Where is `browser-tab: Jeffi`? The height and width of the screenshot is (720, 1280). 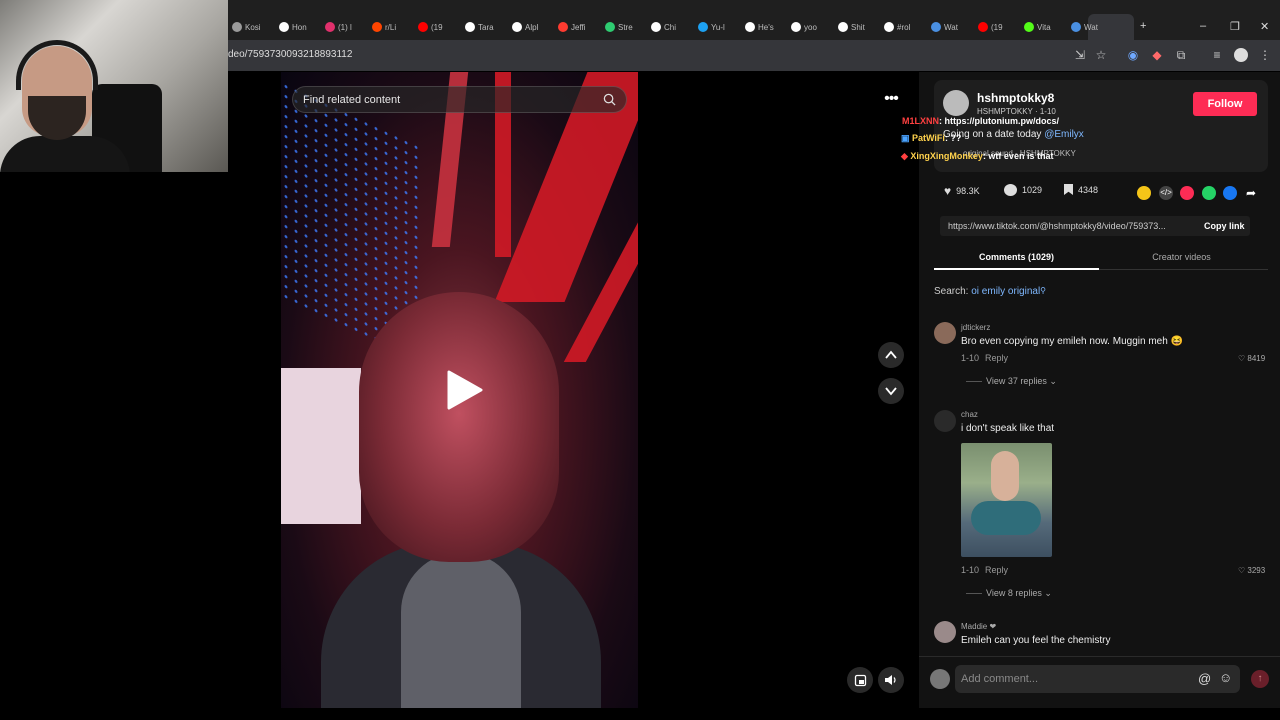
browser-tab: Jeffi is located at coordinates (578, 27).